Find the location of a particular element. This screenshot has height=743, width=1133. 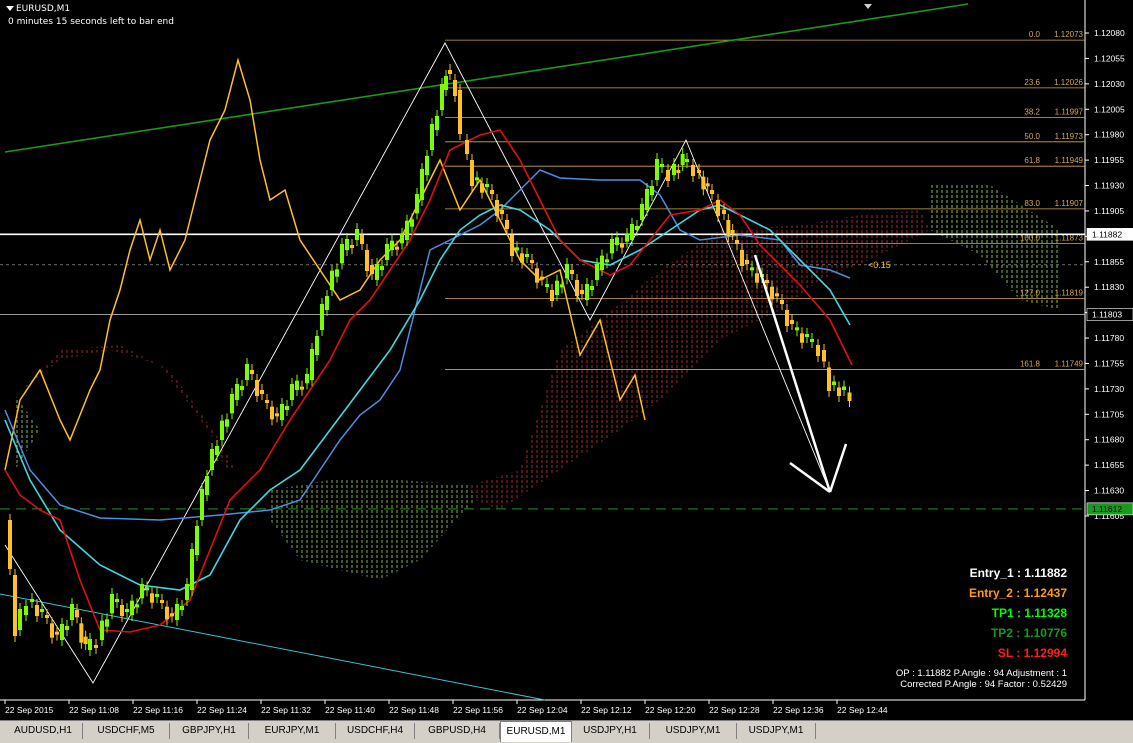

price-tick-label: 1.11830 is located at coordinates (1109, 287).